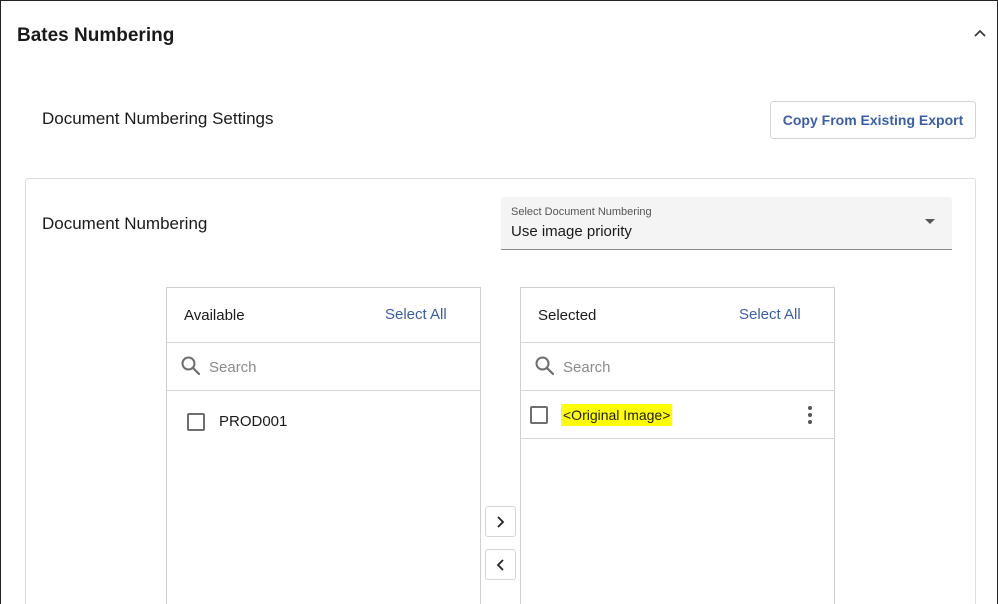  I want to click on available-title: Available, so click(214, 315).